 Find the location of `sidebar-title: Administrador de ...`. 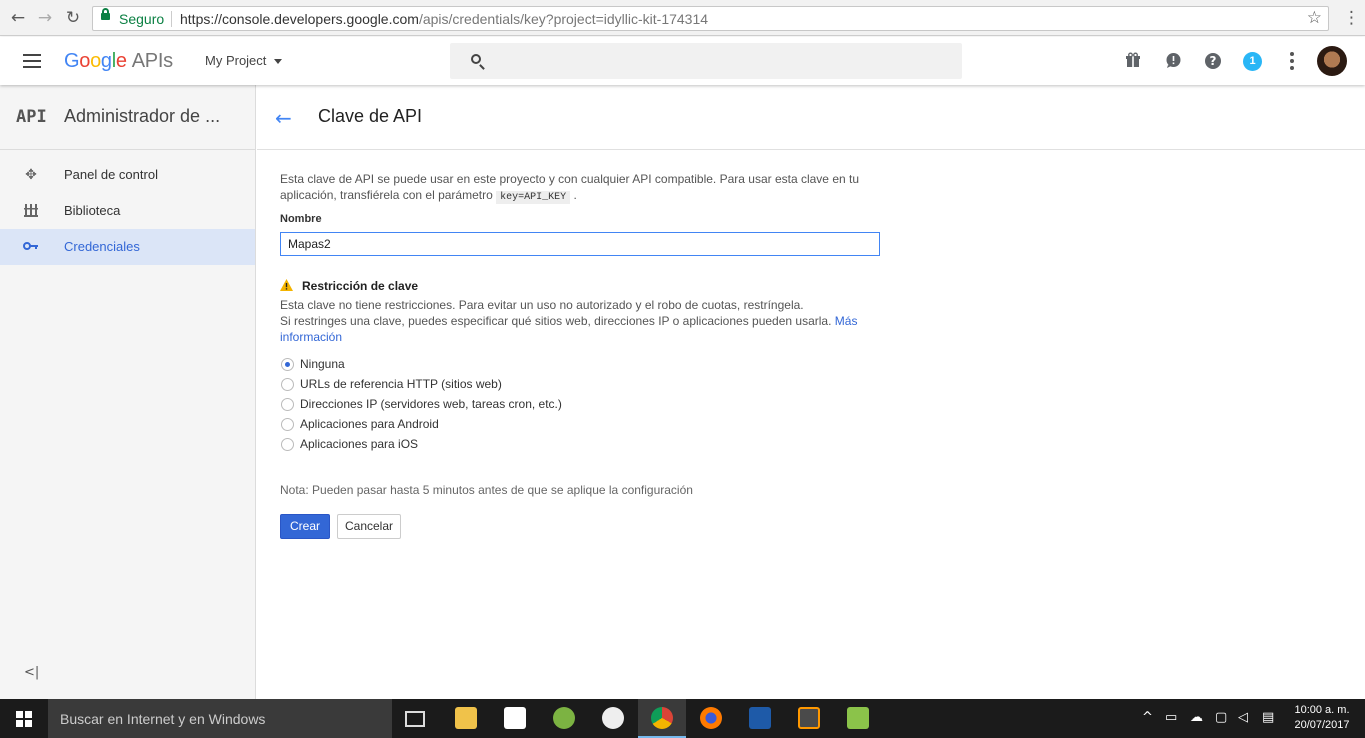

sidebar-title: Administrador de ... is located at coordinates (142, 116).